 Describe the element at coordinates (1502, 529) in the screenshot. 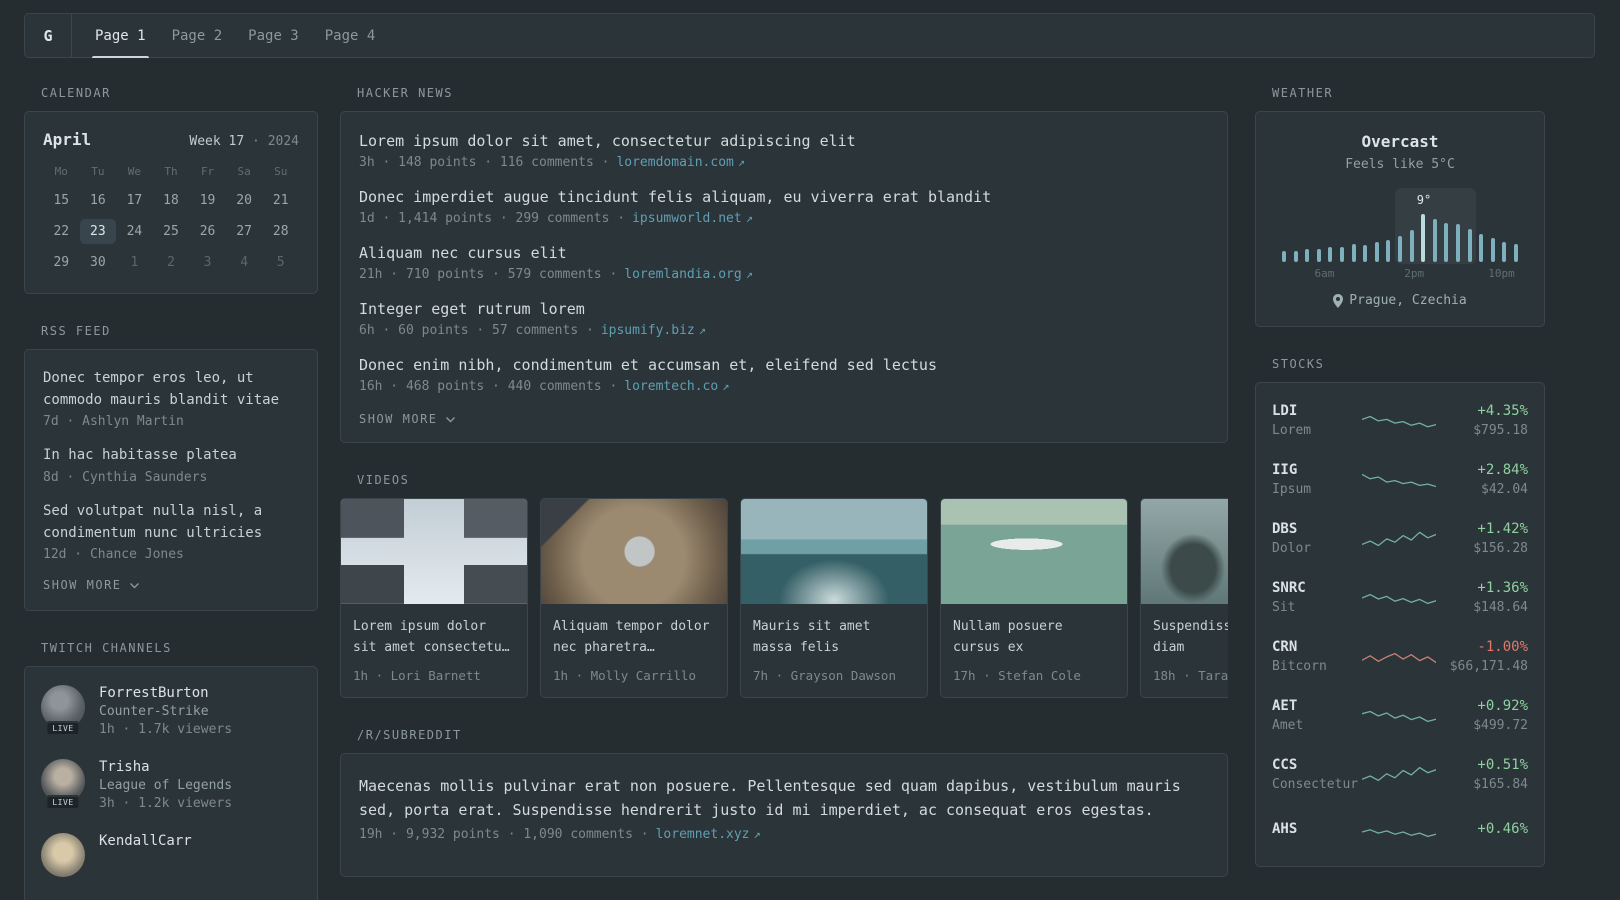

I see `stock-change: +1.42%` at that location.